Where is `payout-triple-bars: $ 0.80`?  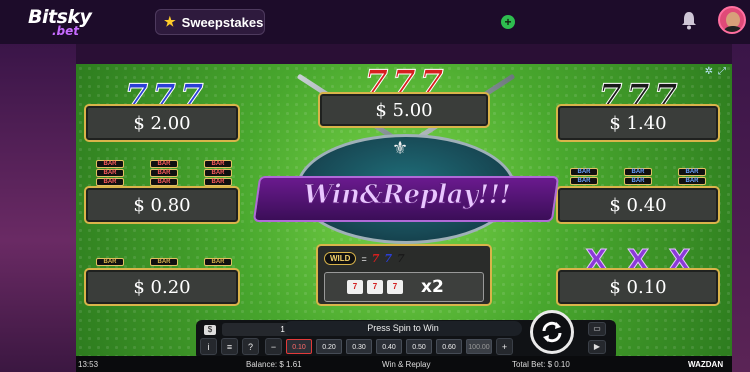
payout-triple-bars: $ 0.80 is located at coordinates (162, 205).